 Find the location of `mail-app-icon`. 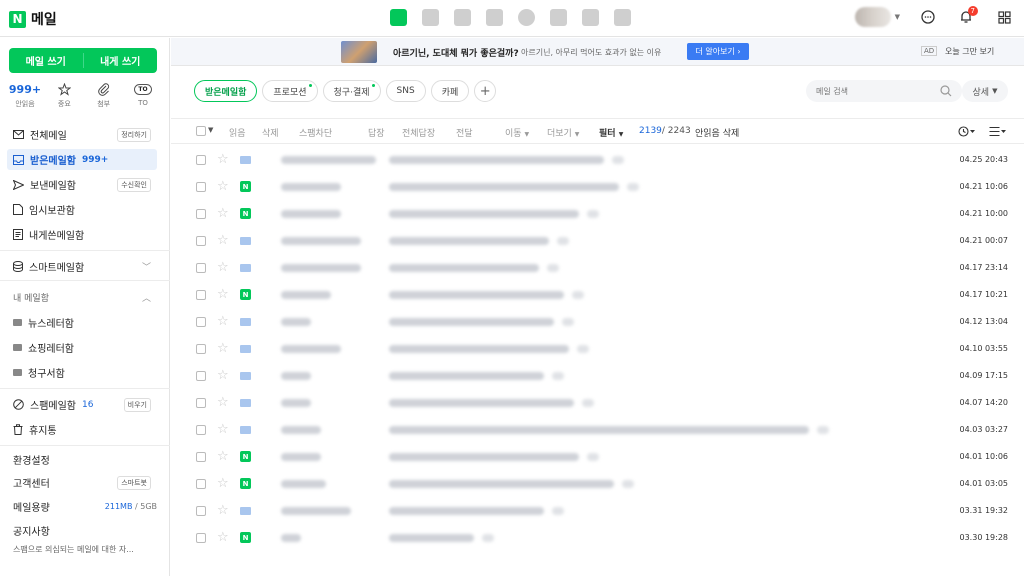

mail-app-icon is located at coordinates (398, 17).